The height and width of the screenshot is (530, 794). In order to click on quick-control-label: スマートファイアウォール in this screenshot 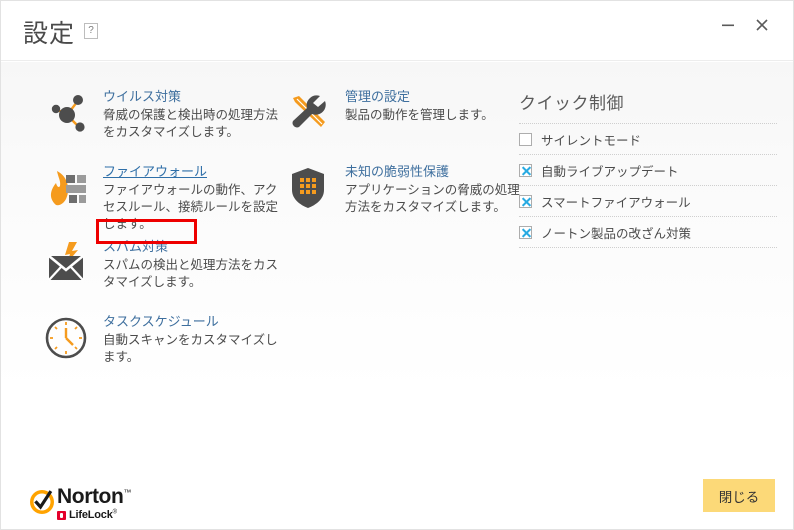, I will do `click(616, 202)`.